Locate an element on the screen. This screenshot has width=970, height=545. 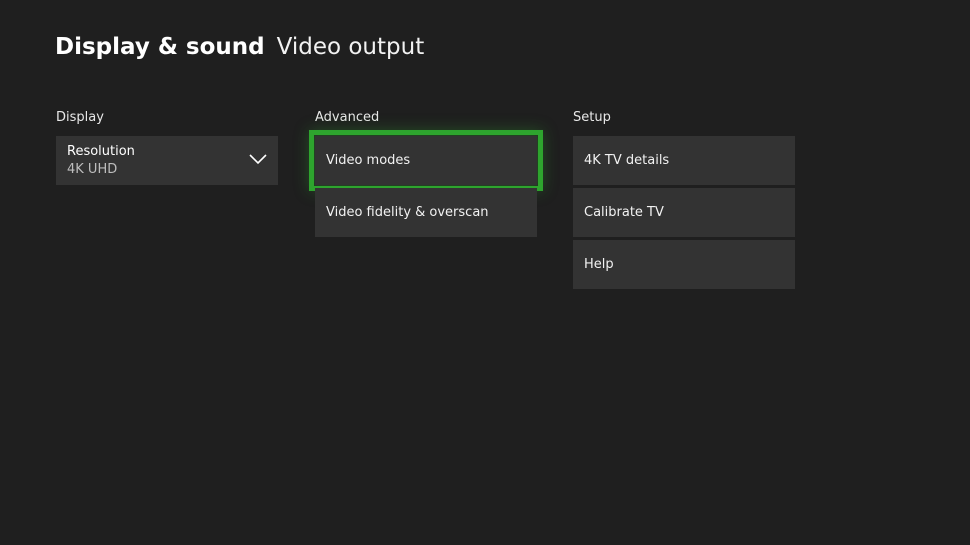
help-button: Help is located at coordinates (684, 264).